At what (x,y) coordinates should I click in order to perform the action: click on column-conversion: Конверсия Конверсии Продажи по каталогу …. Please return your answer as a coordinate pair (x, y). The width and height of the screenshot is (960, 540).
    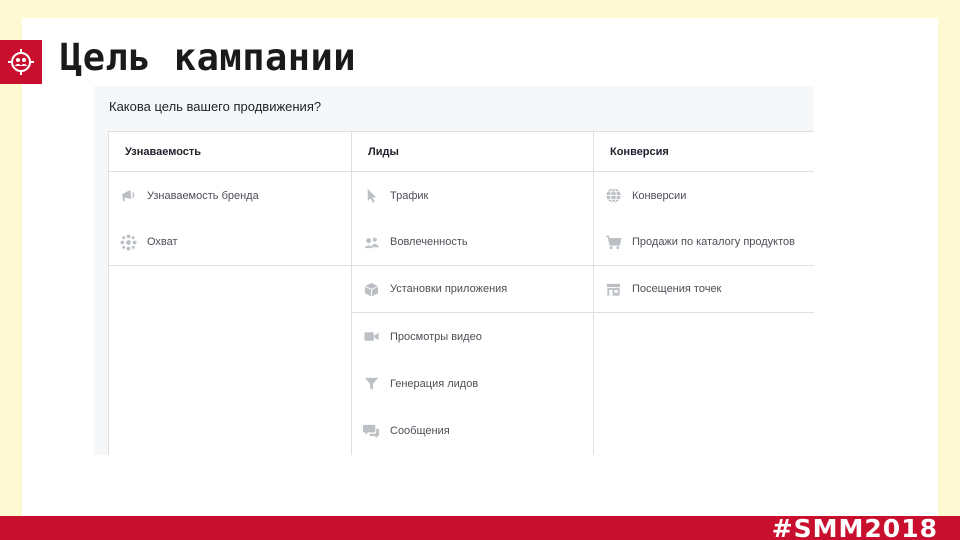
    Looking at the image, I should click on (704, 293).